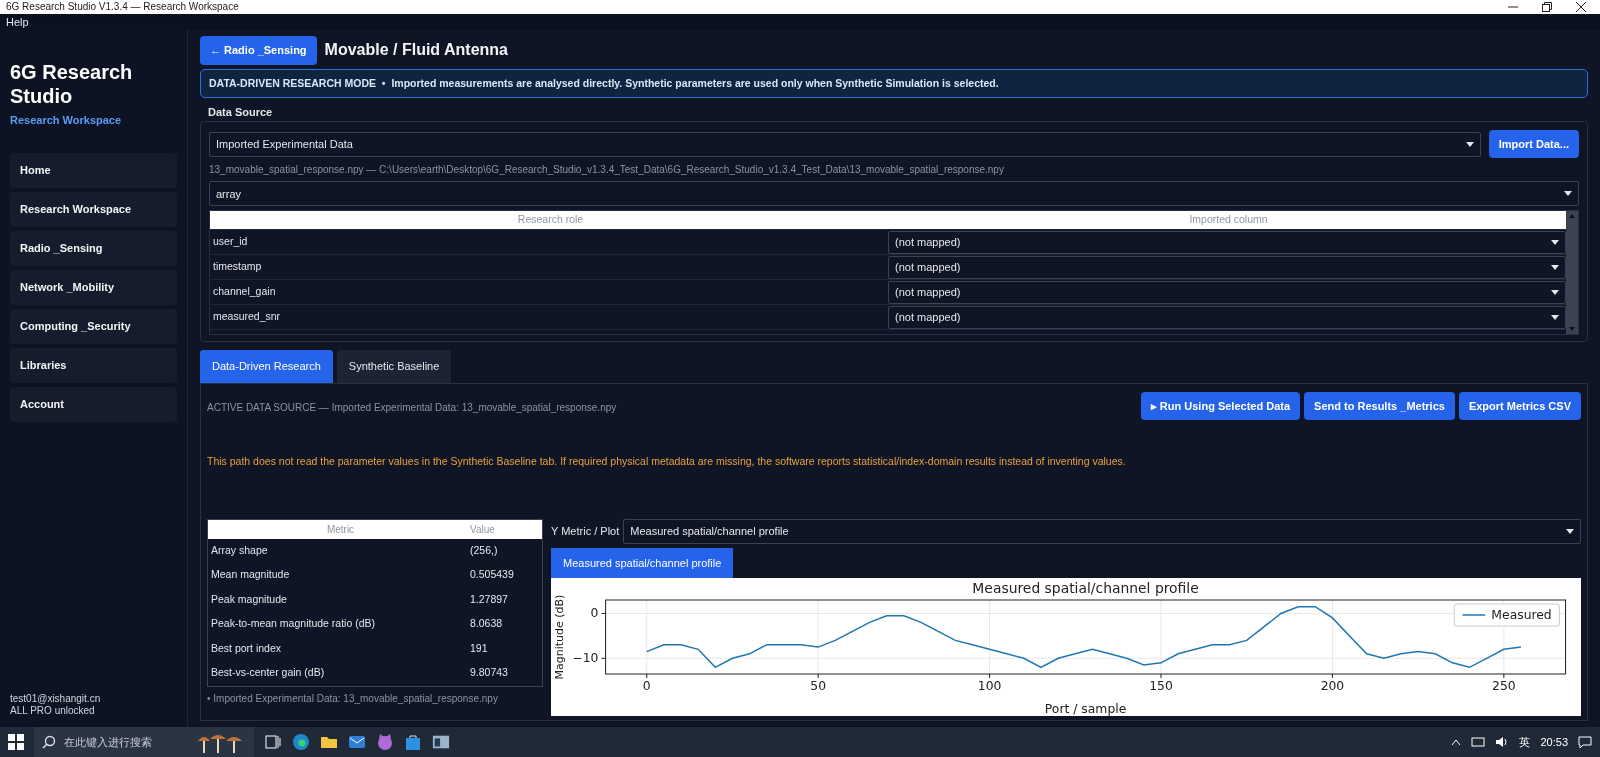  Describe the element at coordinates (93, 404) in the screenshot. I see `sidebar-item: Account` at that location.